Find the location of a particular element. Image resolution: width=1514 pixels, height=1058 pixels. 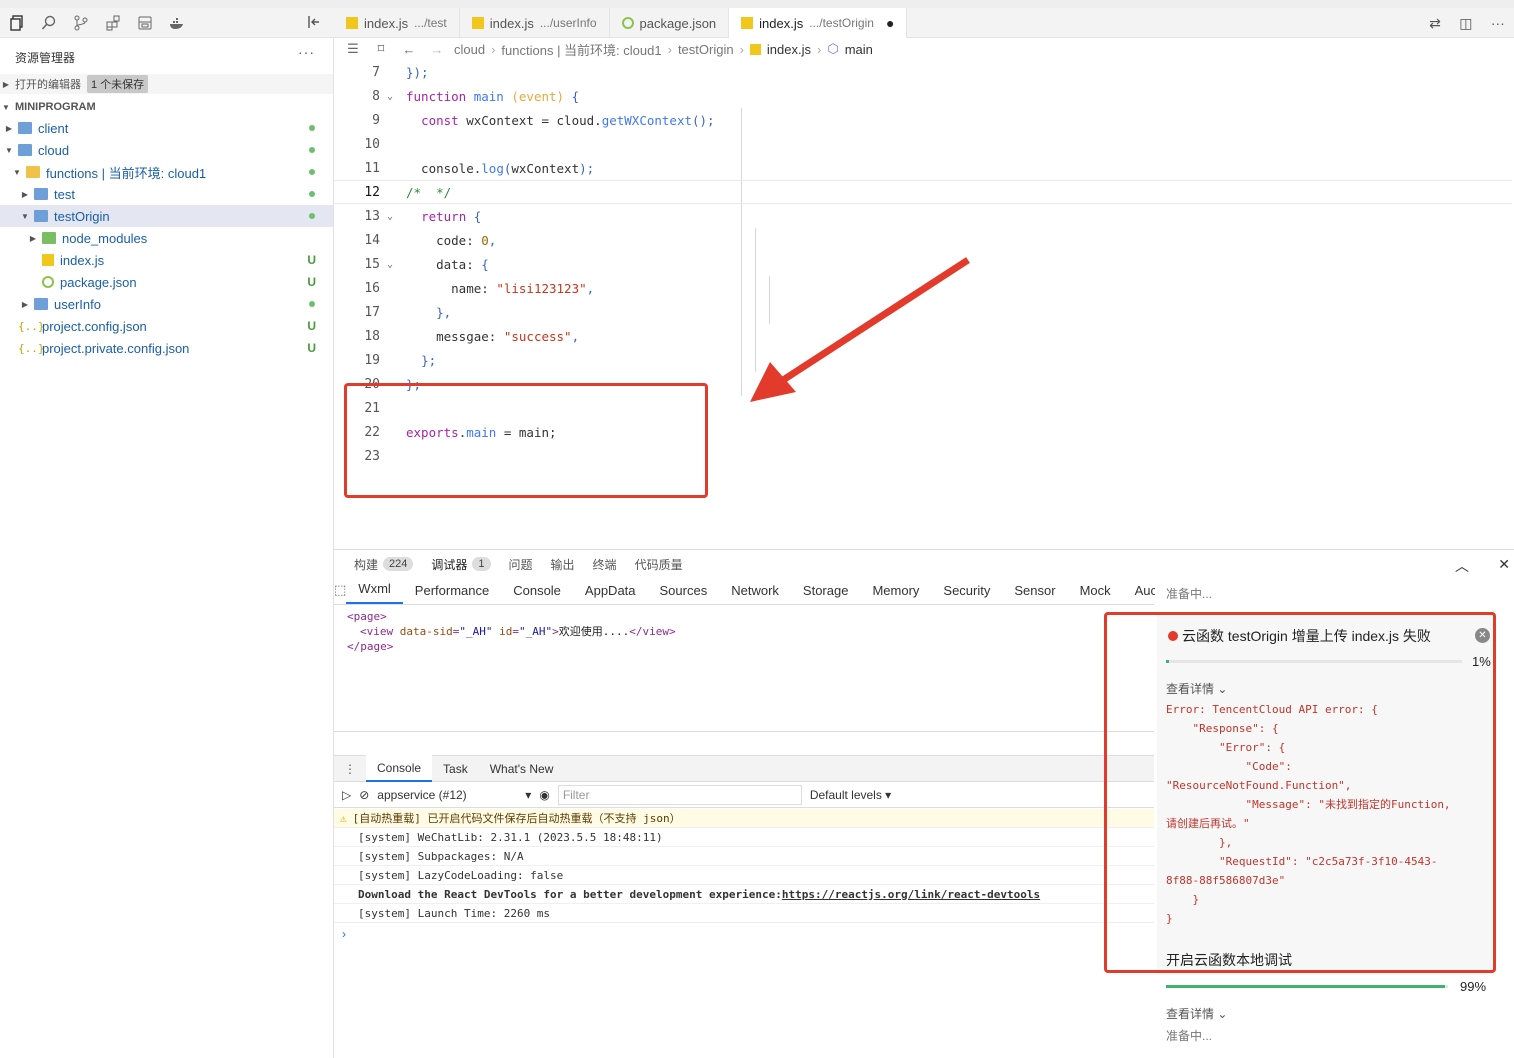

js-file-icon is located at coordinates (48, 260).